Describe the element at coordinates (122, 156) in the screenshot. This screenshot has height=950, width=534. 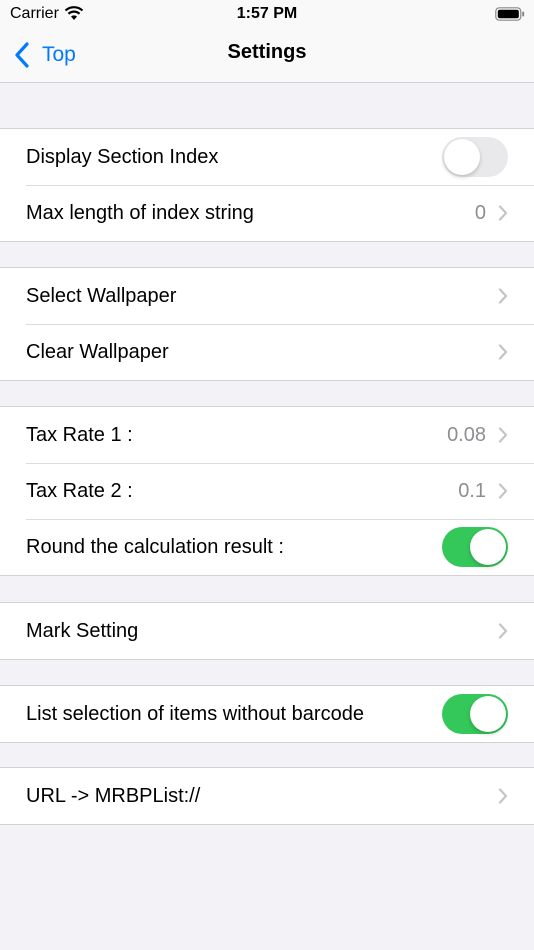
I see `row-label: Display Section Index` at that location.